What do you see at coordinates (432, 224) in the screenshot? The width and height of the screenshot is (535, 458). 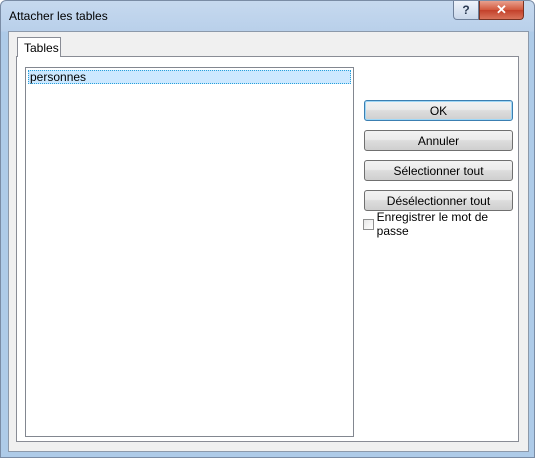 I see `save-password-label: Enregistrer le mot de passe` at bounding box center [432, 224].